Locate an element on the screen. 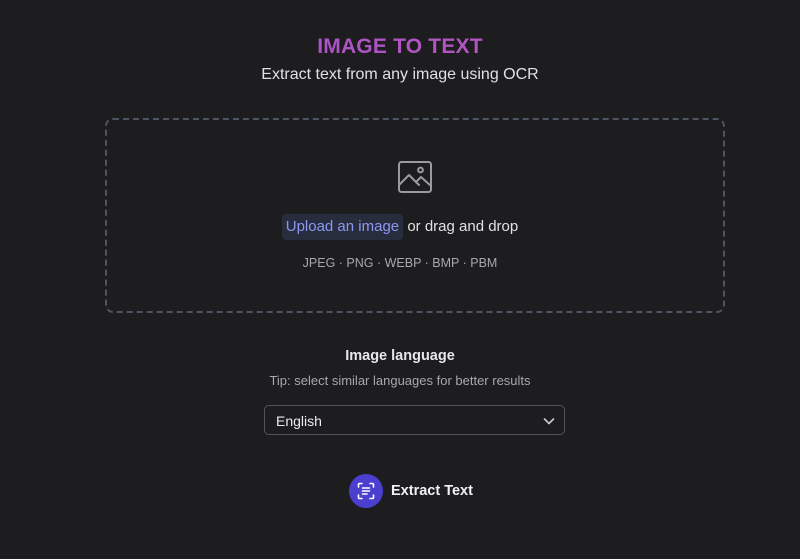 This screenshot has height=559, width=800. language-select: English is located at coordinates (414, 420).